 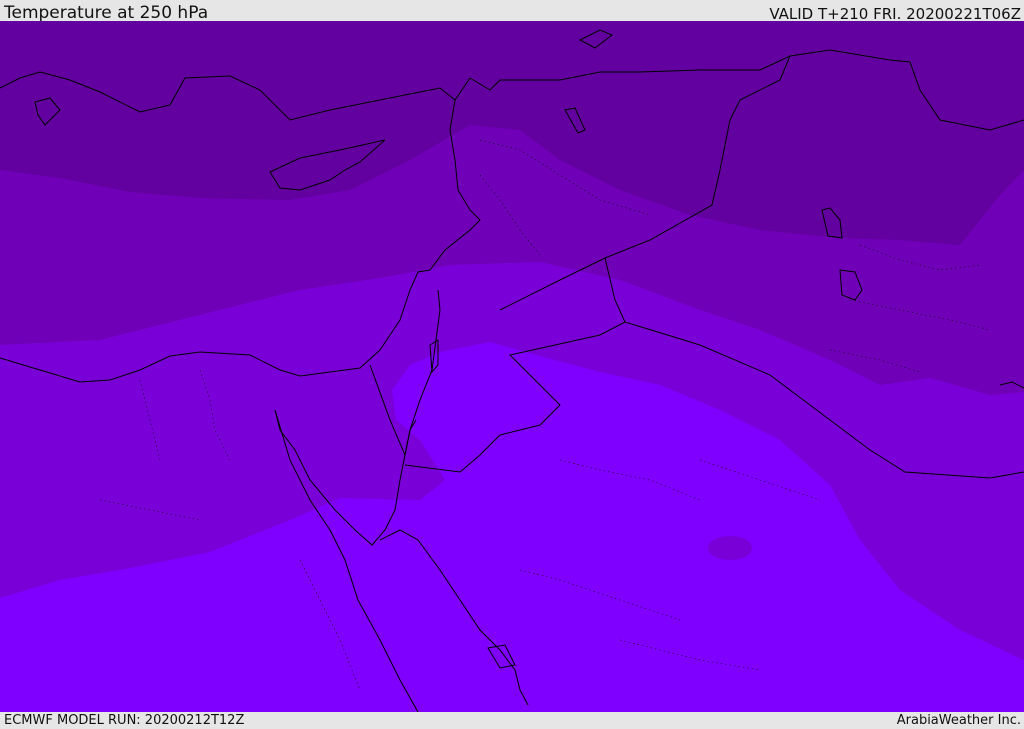 What do you see at coordinates (958, 720) in the screenshot?
I see `credit-label: ArabiaWeather Inc.` at bounding box center [958, 720].